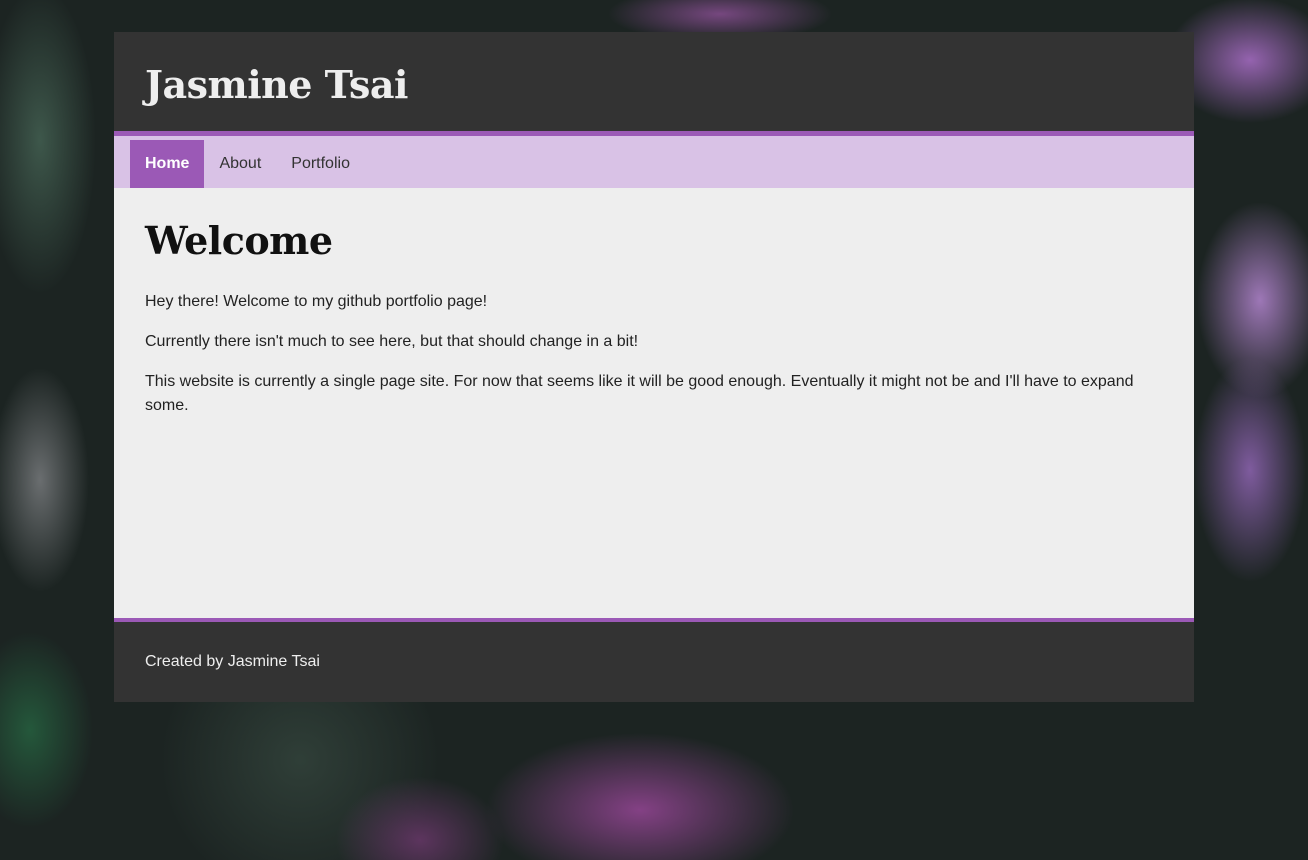 This screenshot has width=1308, height=860. What do you see at coordinates (654, 162) in the screenshot?
I see `main-nav: Home About Portfolio` at bounding box center [654, 162].